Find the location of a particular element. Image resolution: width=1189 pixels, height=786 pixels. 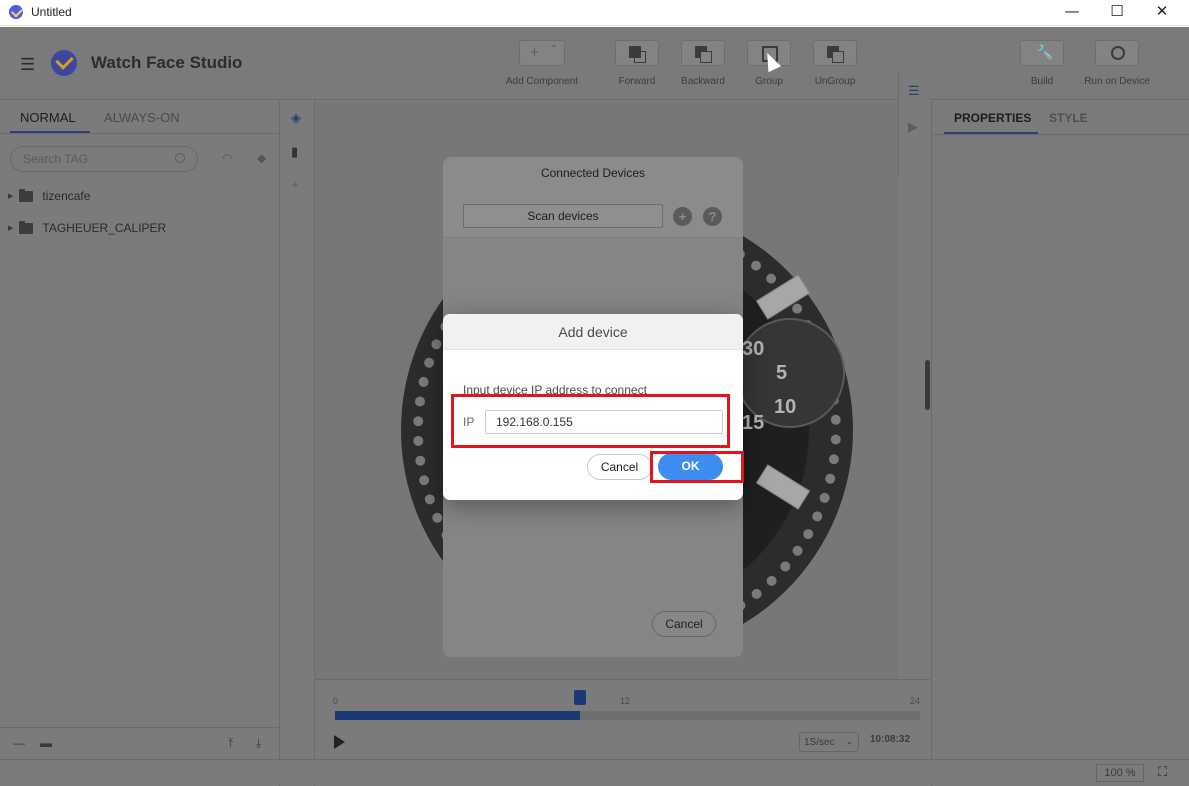

canvas-scrollbar is located at coordinates (927, 385).